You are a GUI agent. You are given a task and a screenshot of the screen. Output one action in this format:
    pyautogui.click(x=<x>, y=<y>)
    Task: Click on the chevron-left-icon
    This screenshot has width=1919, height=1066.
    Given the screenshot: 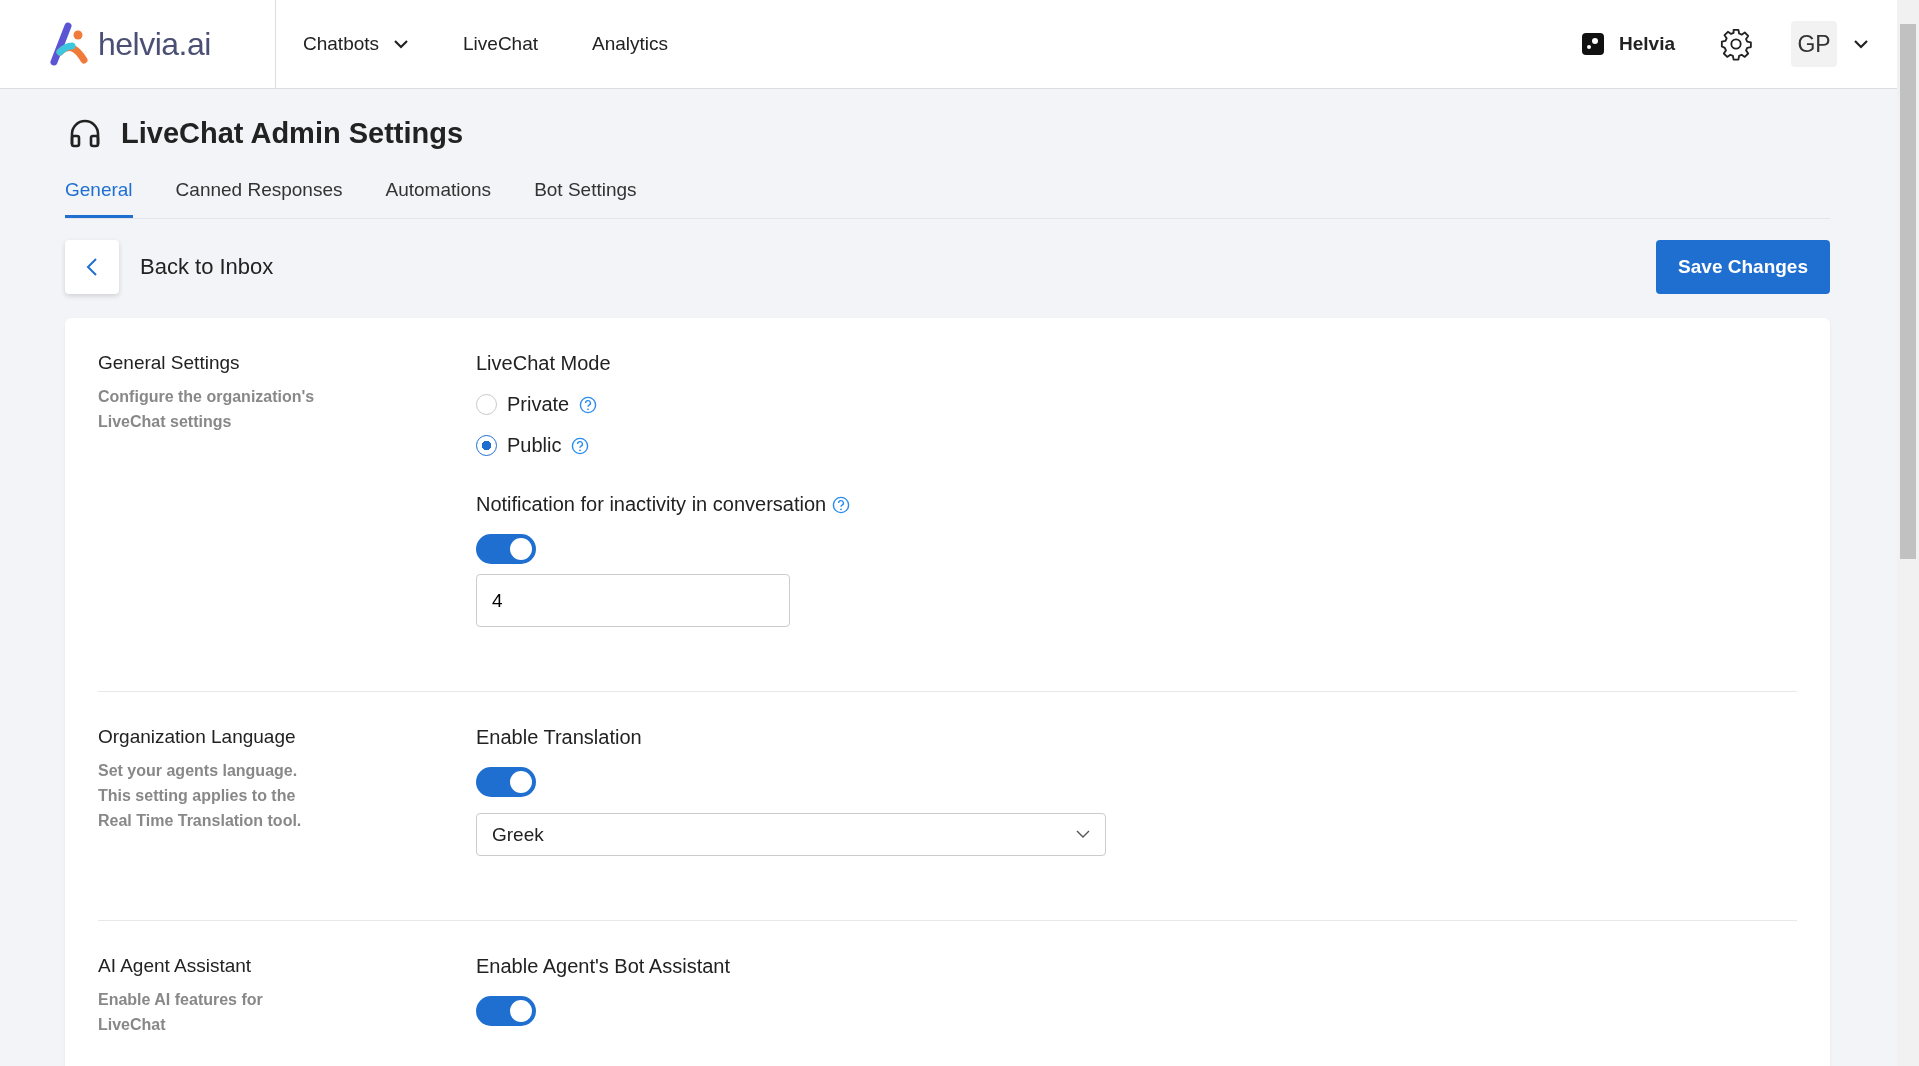 What is the action you would take?
    pyautogui.click(x=92, y=267)
    